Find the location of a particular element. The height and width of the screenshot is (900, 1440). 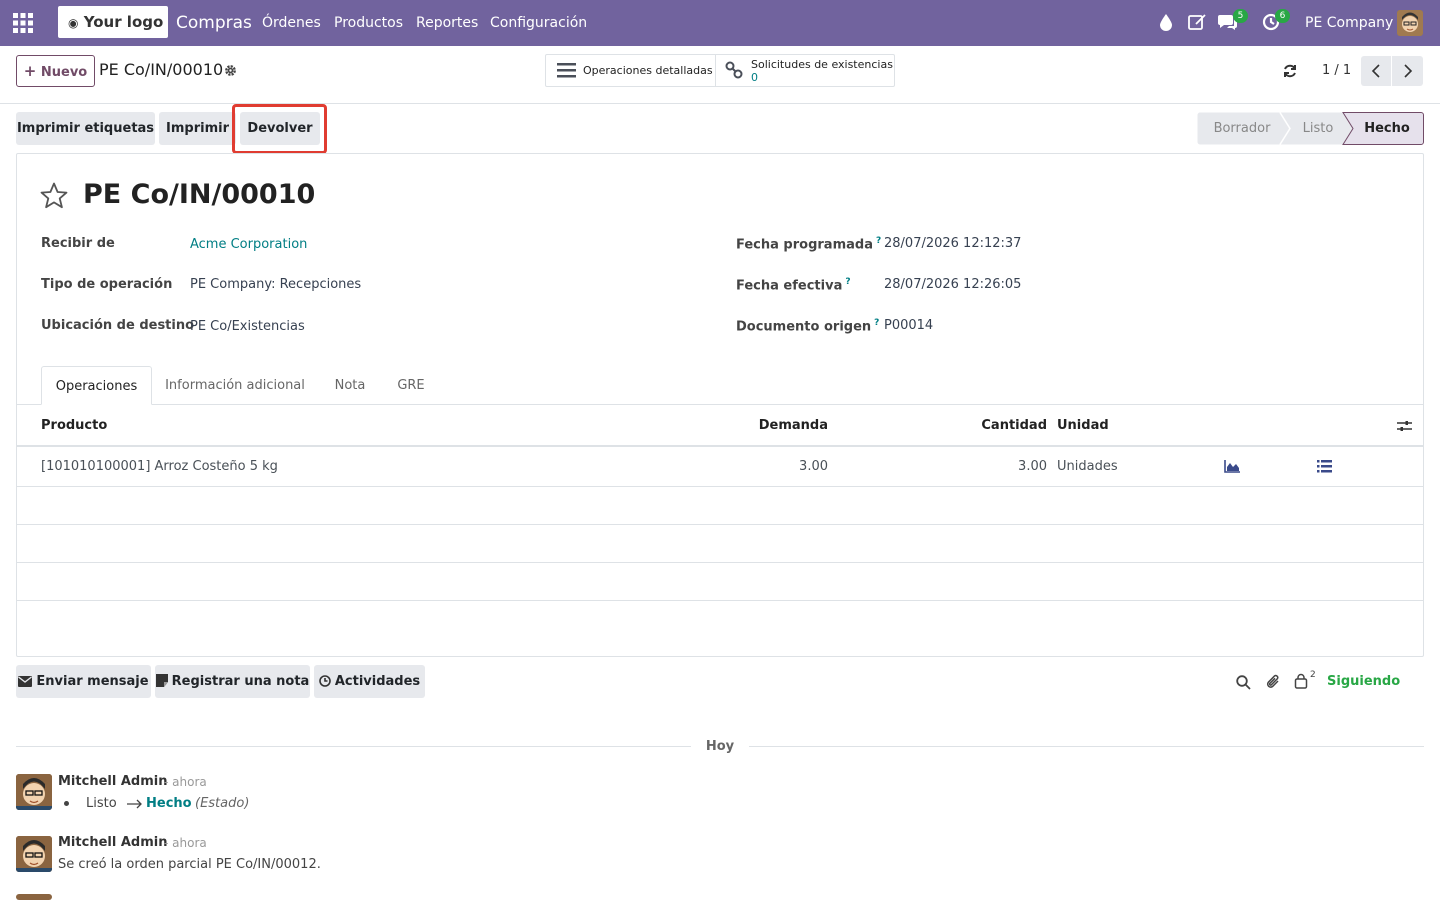

field-value-origin: P00014 is located at coordinates (908, 325).